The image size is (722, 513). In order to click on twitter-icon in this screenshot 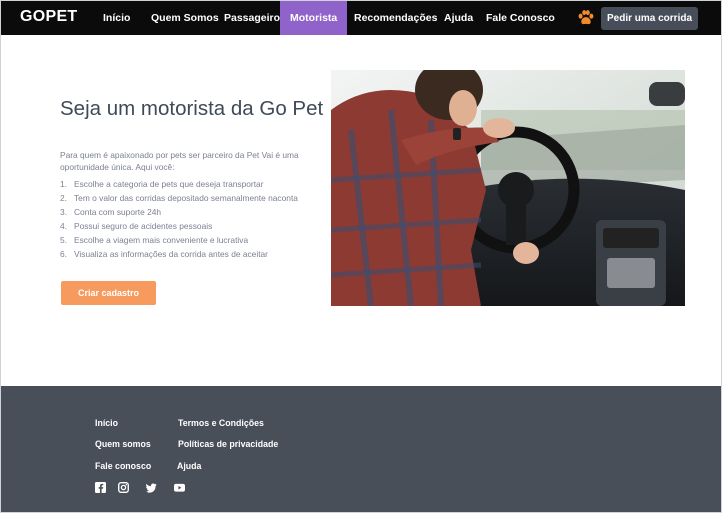, I will do `click(151, 487)`.